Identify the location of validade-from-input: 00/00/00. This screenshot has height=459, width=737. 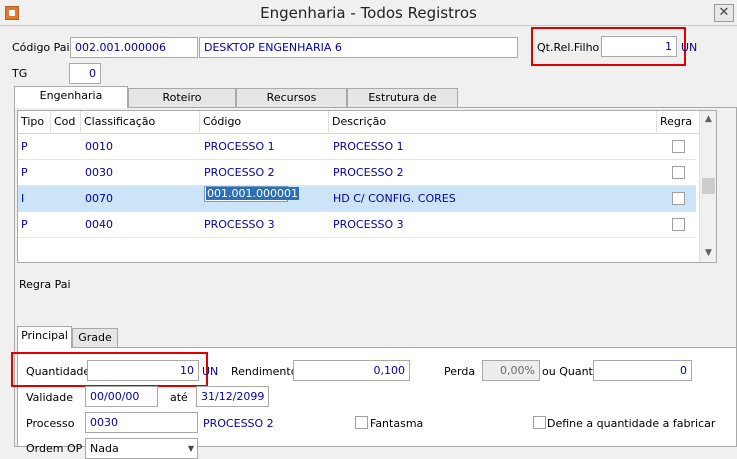
(121, 396).